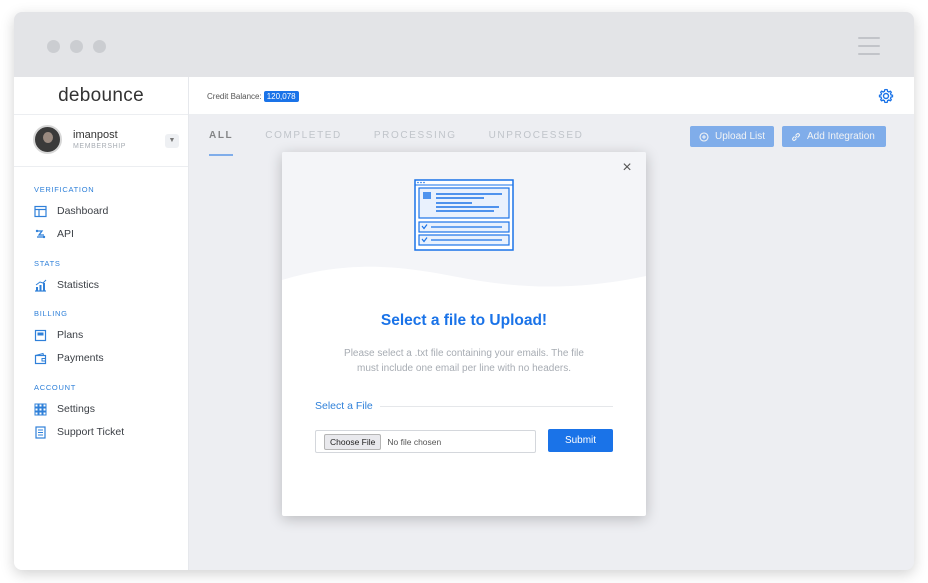  I want to click on user-name: imanpost, so click(95, 135).